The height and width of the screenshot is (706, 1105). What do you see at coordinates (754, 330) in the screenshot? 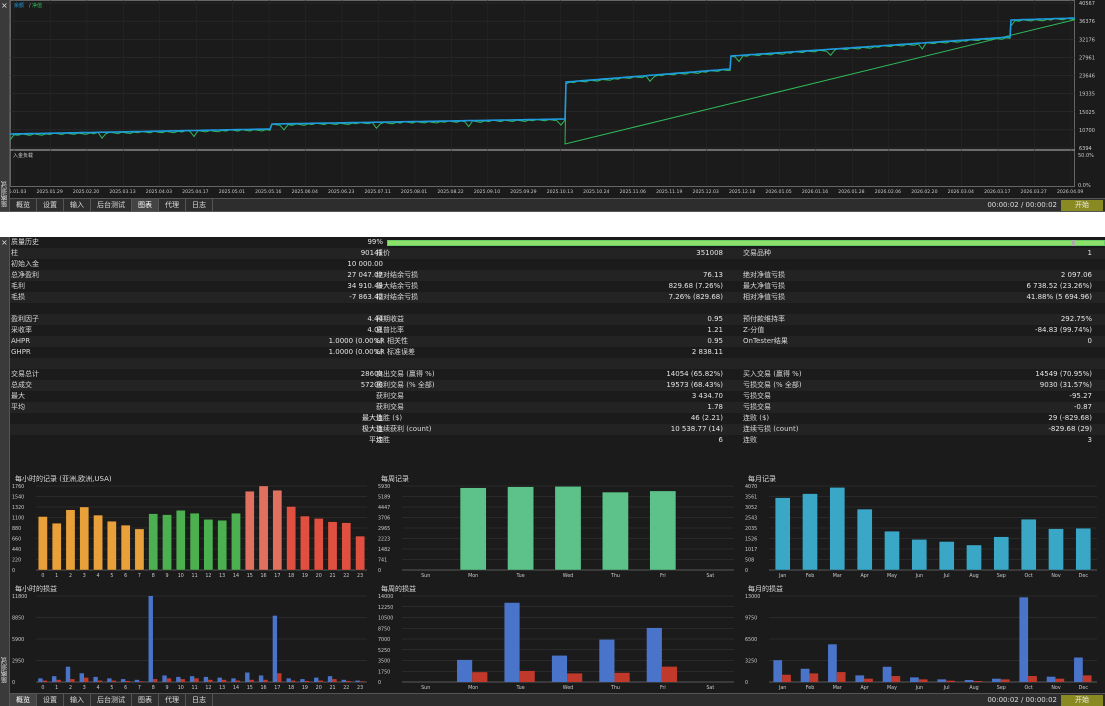
I see `stat-label: Z-分值` at bounding box center [754, 330].